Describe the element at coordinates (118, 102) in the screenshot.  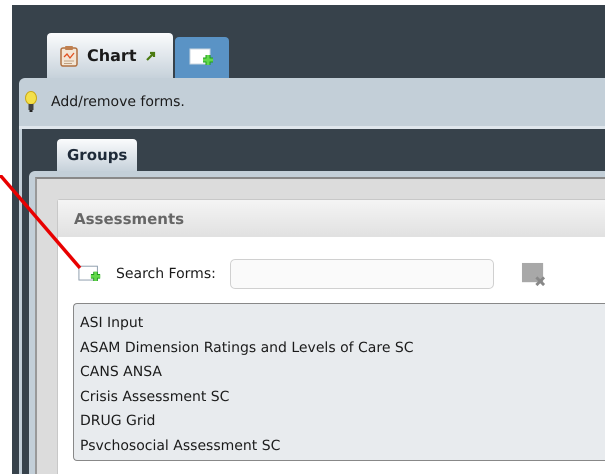
I see `hint-text: Add/remove forms.` at that location.